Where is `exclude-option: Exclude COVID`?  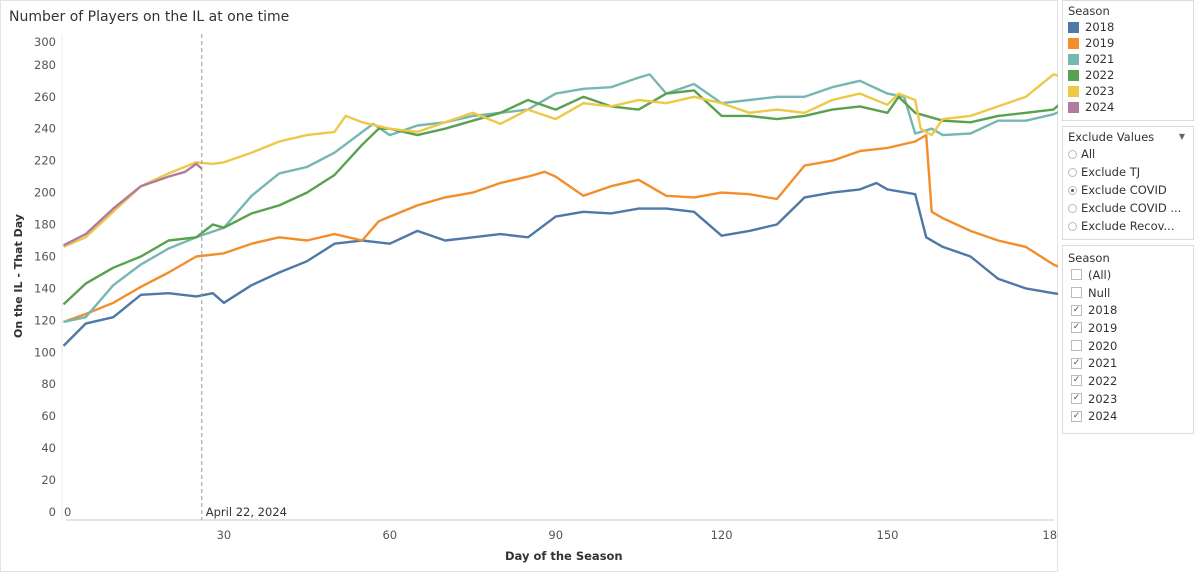 exclude-option: Exclude COVID is located at coordinates (1128, 190).